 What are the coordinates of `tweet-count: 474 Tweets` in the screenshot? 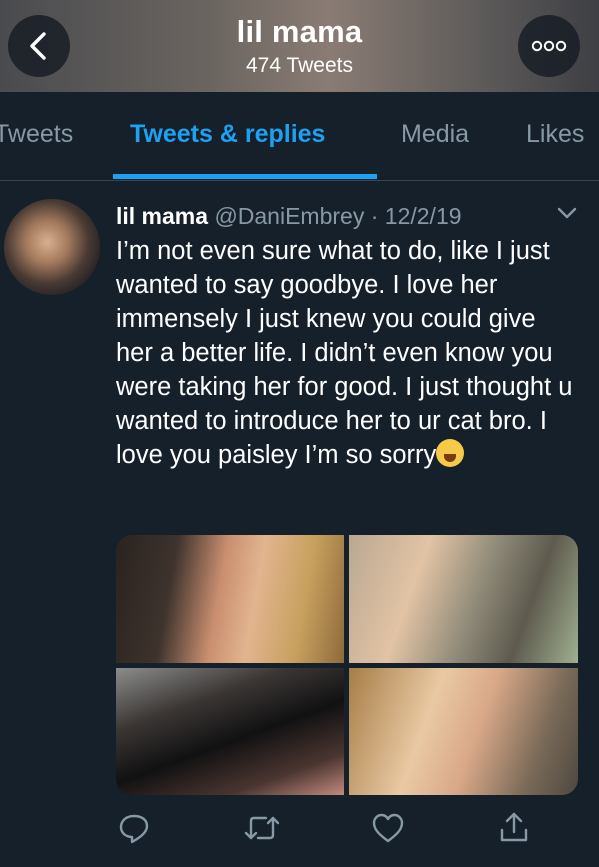 It's located at (299, 65).